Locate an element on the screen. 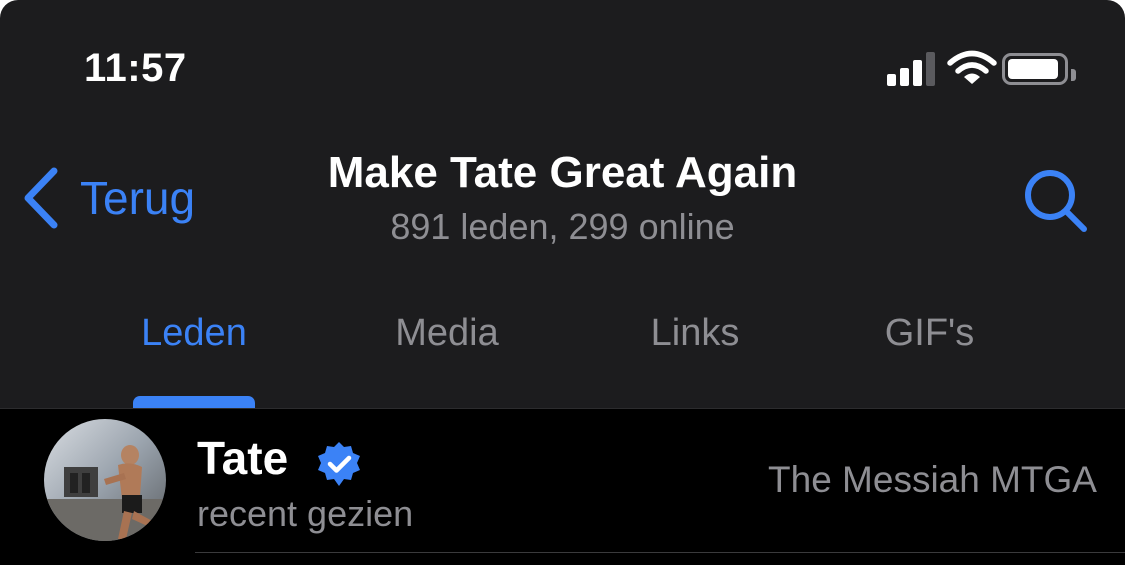 The height and width of the screenshot is (565, 1125). avatar is located at coordinates (105, 480).